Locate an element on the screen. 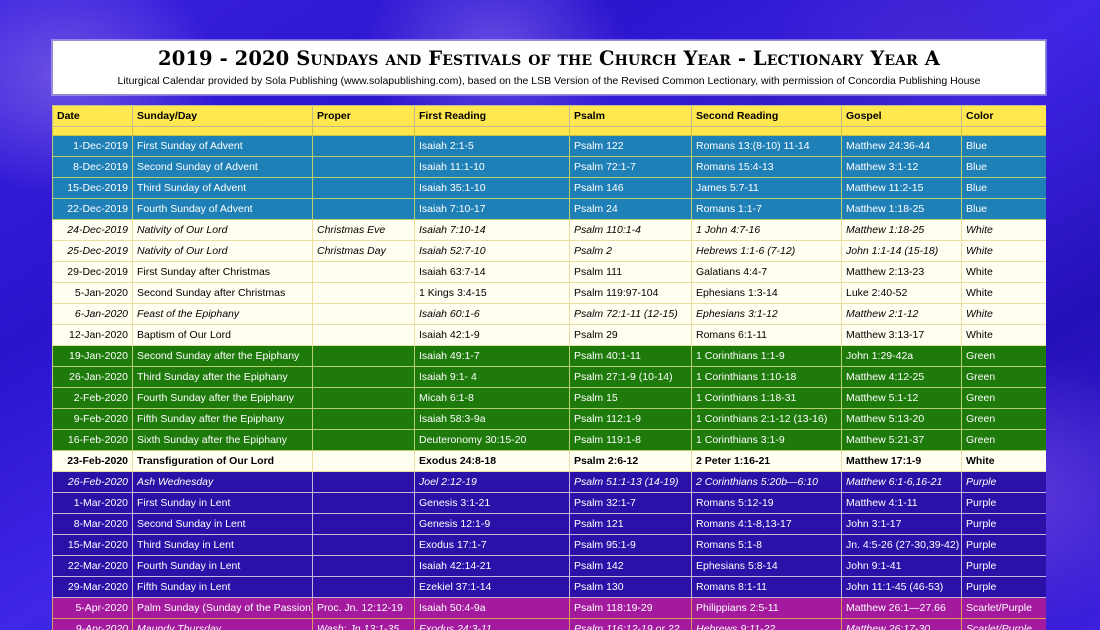 The width and height of the screenshot is (1100, 630). column-header-date: Date is located at coordinates (92, 116).